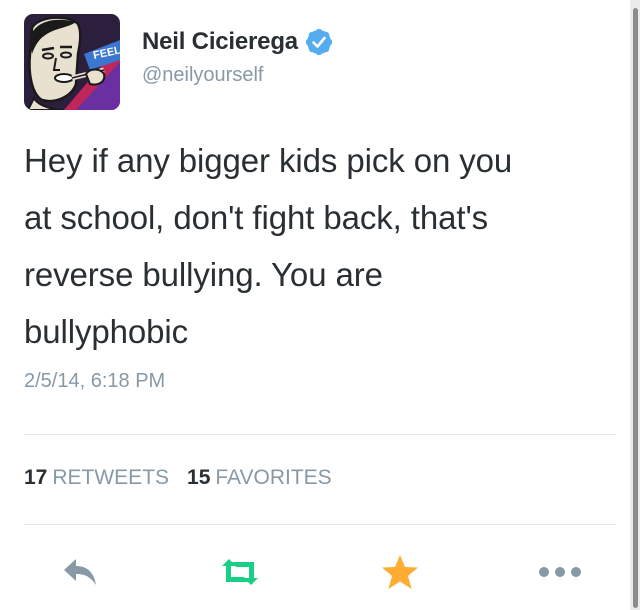  What do you see at coordinates (111, 477) in the screenshot?
I see `retweets-label: RETWEETS` at bounding box center [111, 477].